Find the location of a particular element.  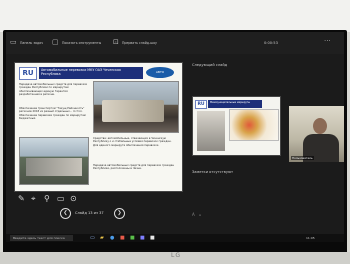

taskbar-toggle-label: Панель задач is located at coordinates (31, 43).